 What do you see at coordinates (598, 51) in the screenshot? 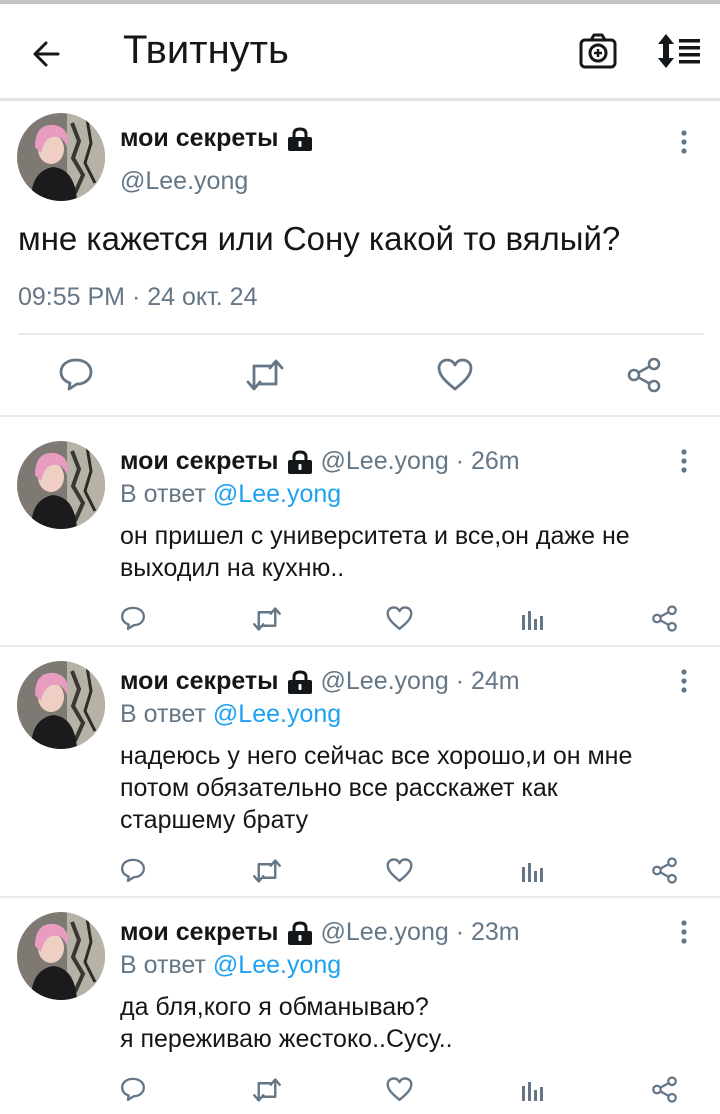
I see `camera-icon` at bounding box center [598, 51].